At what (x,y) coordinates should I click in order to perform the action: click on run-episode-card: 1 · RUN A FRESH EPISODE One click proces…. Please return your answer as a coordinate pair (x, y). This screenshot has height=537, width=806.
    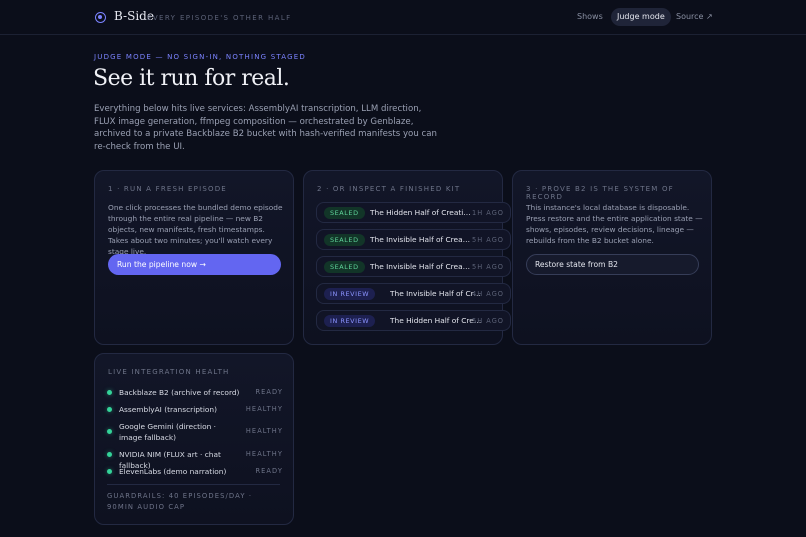
    Looking at the image, I should click on (194, 257).